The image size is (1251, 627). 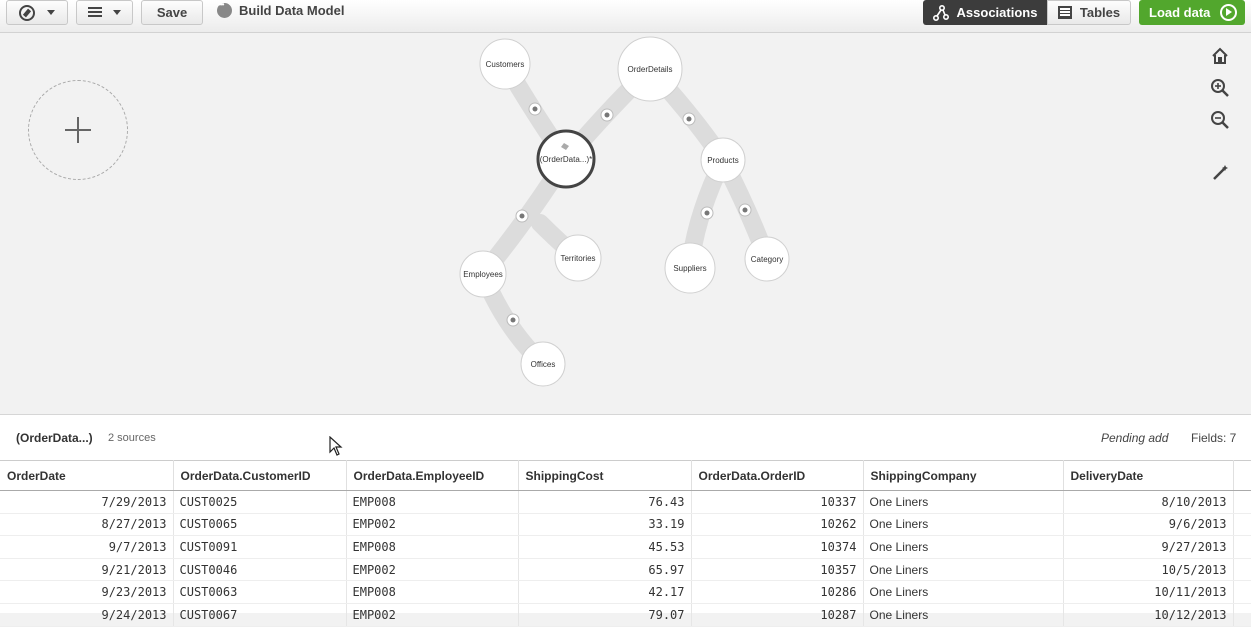 I want to click on load-data-button: Load data, so click(x=1192, y=12).